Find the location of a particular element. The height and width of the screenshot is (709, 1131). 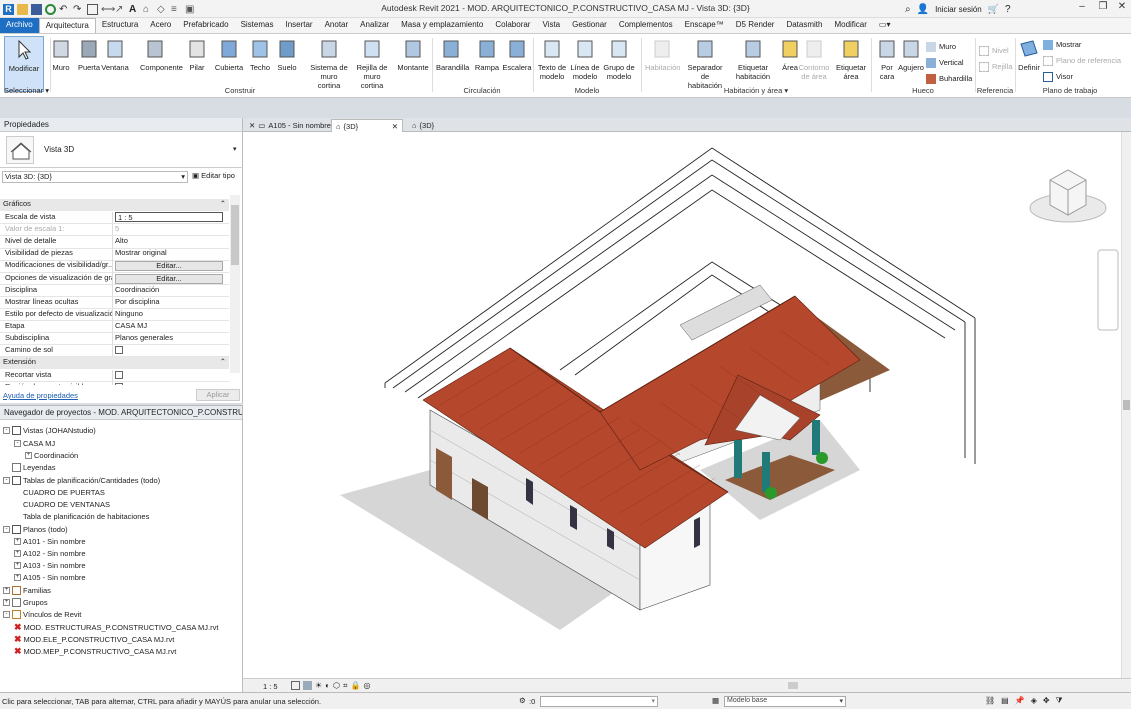

instance-filter: Vista 3D: {3D} ▾ is located at coordinates (95, 177).